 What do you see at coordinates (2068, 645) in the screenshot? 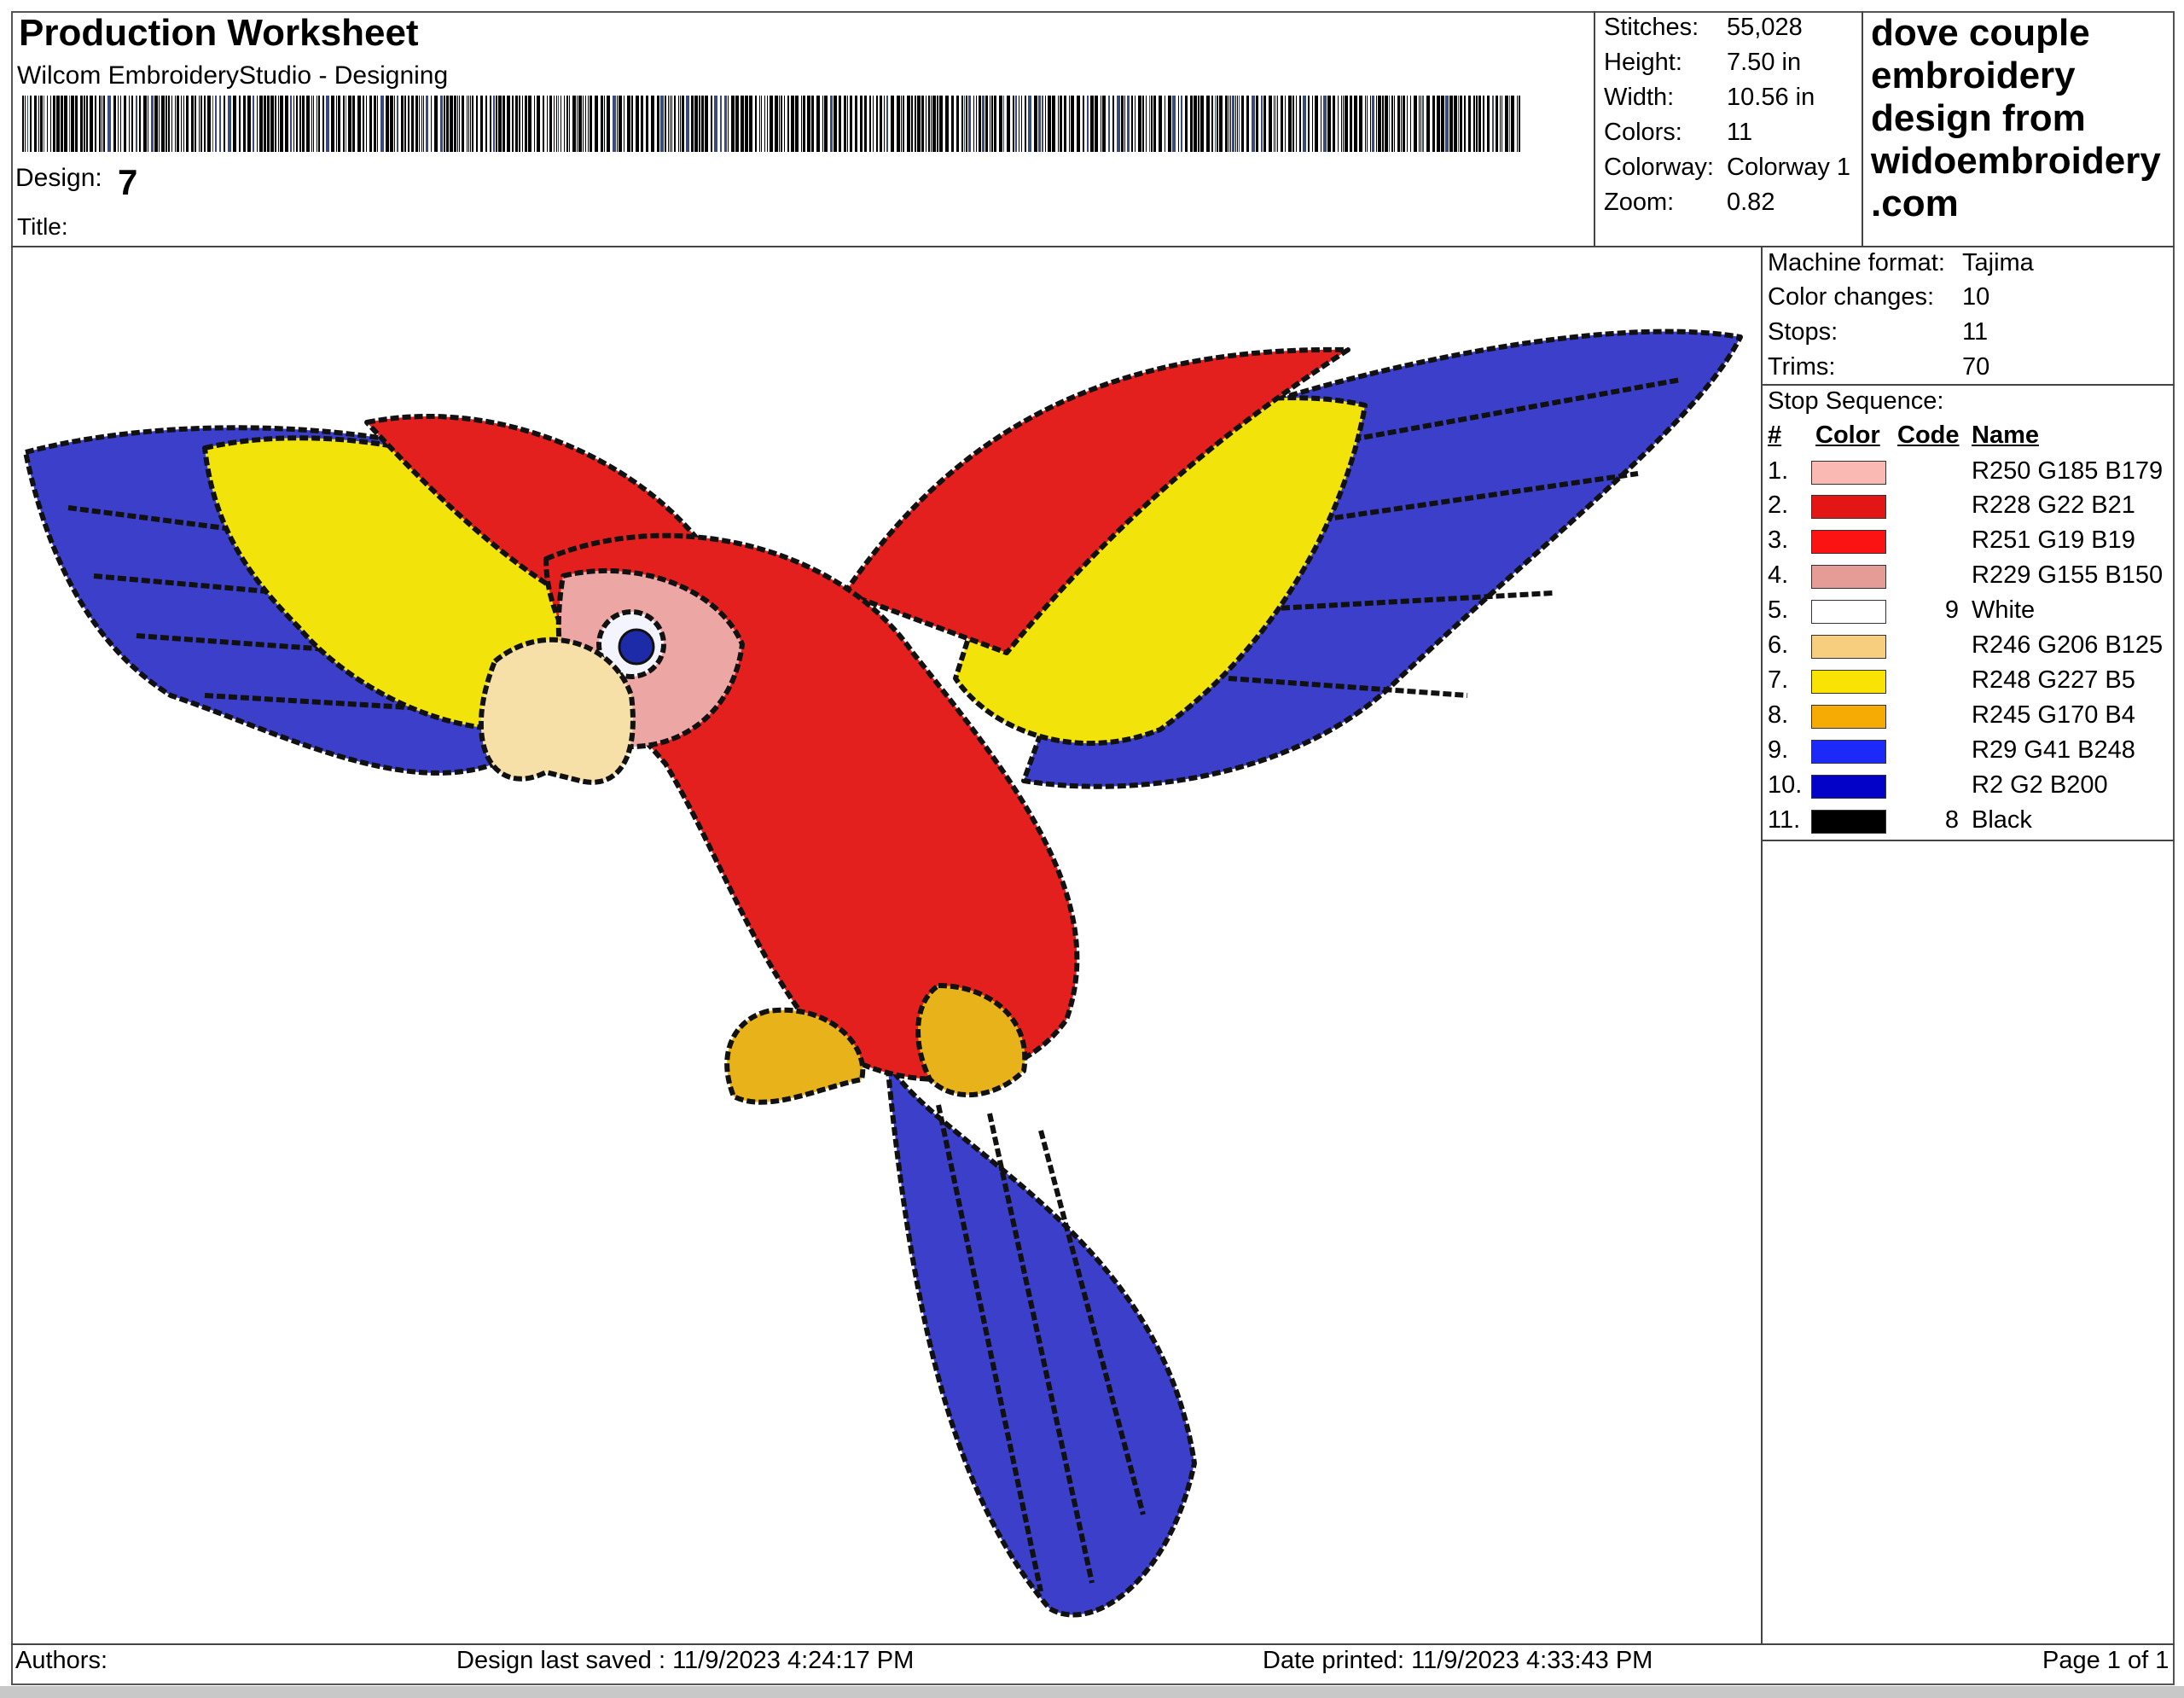
I see `seq-name: R246 G206 B125` at bounding box center [2068, 645].